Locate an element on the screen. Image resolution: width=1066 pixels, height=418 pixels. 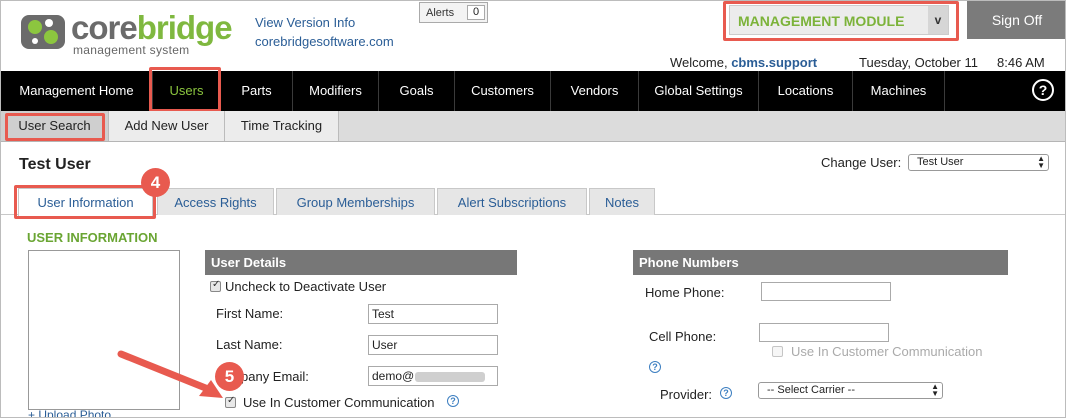
email-field: demo@ is located at coordinates (433, 376).